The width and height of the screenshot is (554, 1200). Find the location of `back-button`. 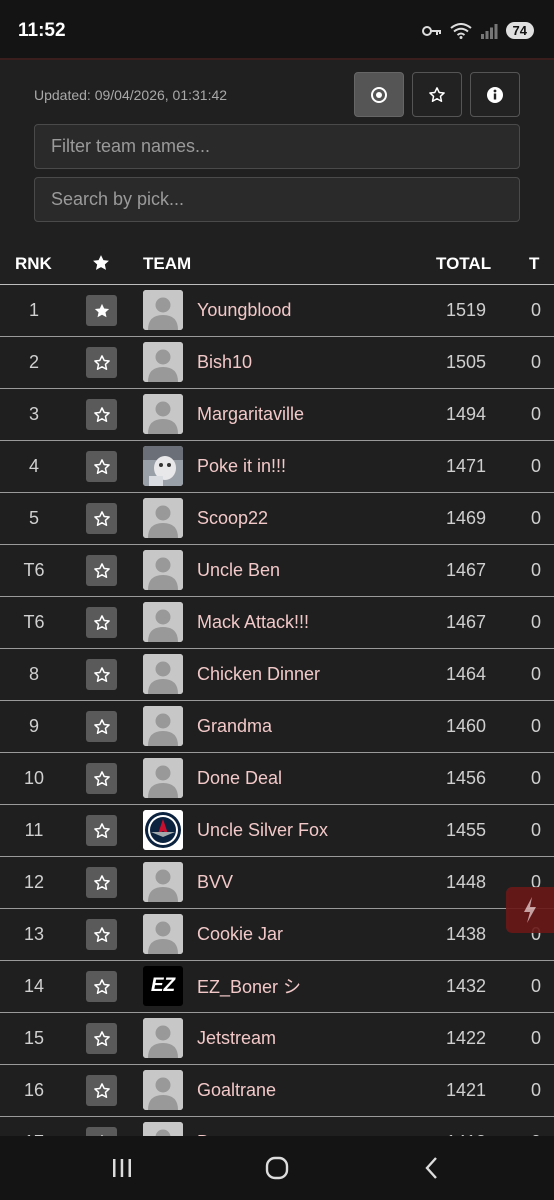

back-button is located at coordinates (432, 1168).